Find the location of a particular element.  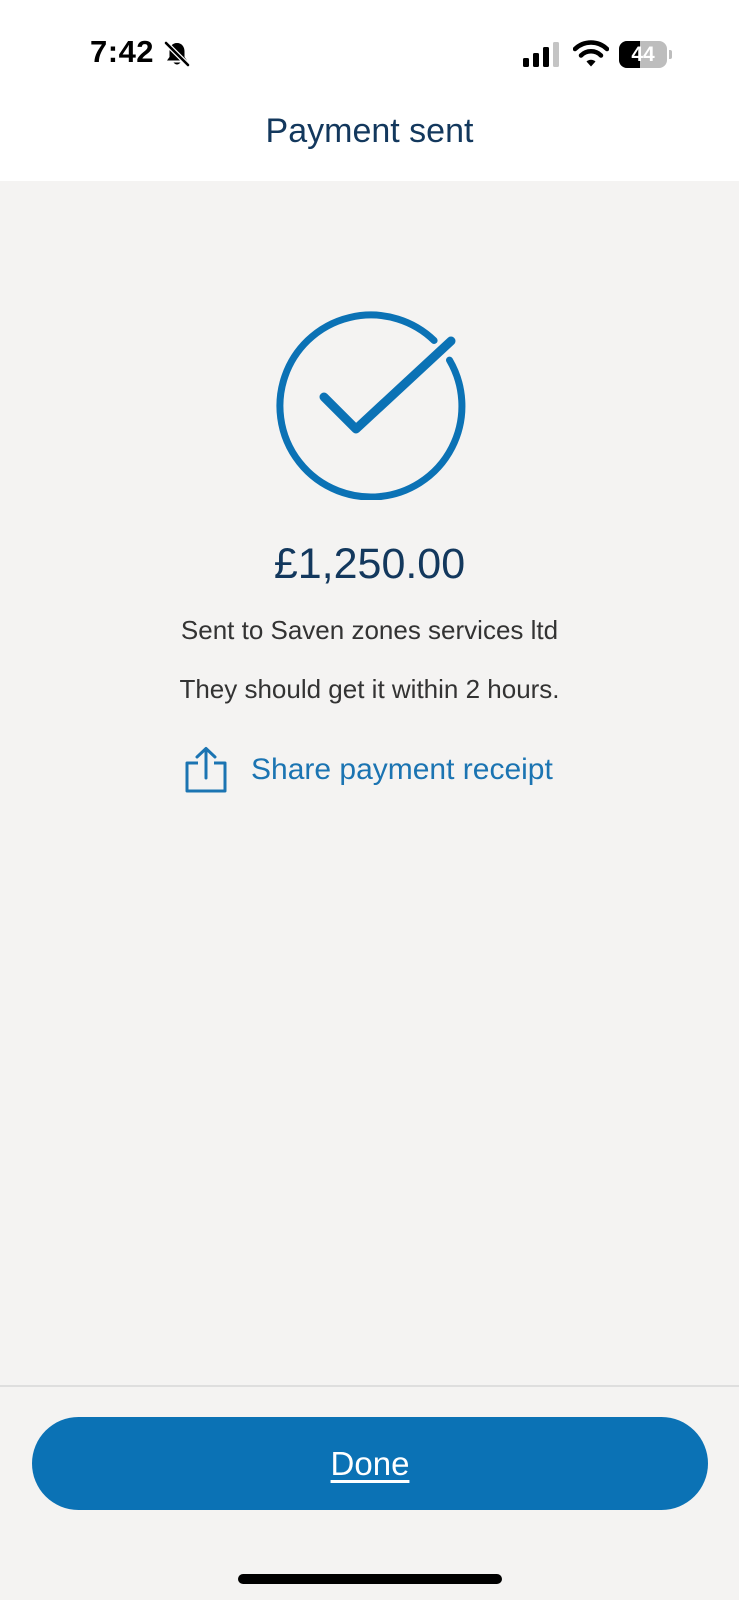

footer-divider is located at coordinates (369, 1386).